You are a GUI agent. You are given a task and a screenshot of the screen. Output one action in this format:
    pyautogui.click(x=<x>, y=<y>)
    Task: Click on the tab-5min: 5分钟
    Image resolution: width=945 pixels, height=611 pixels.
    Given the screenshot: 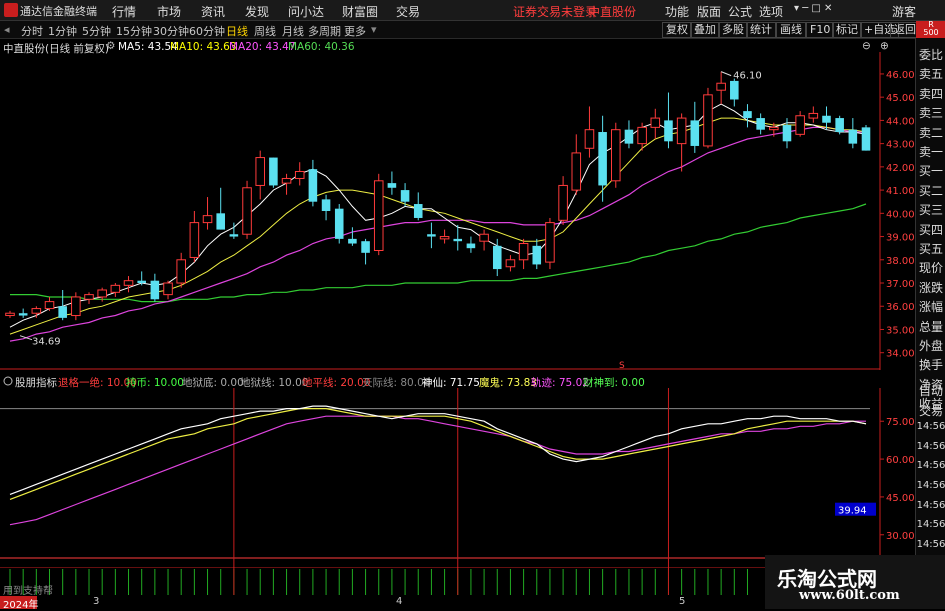 What is the action you would take?
    pyautogui.click(x=96, y=31)
    